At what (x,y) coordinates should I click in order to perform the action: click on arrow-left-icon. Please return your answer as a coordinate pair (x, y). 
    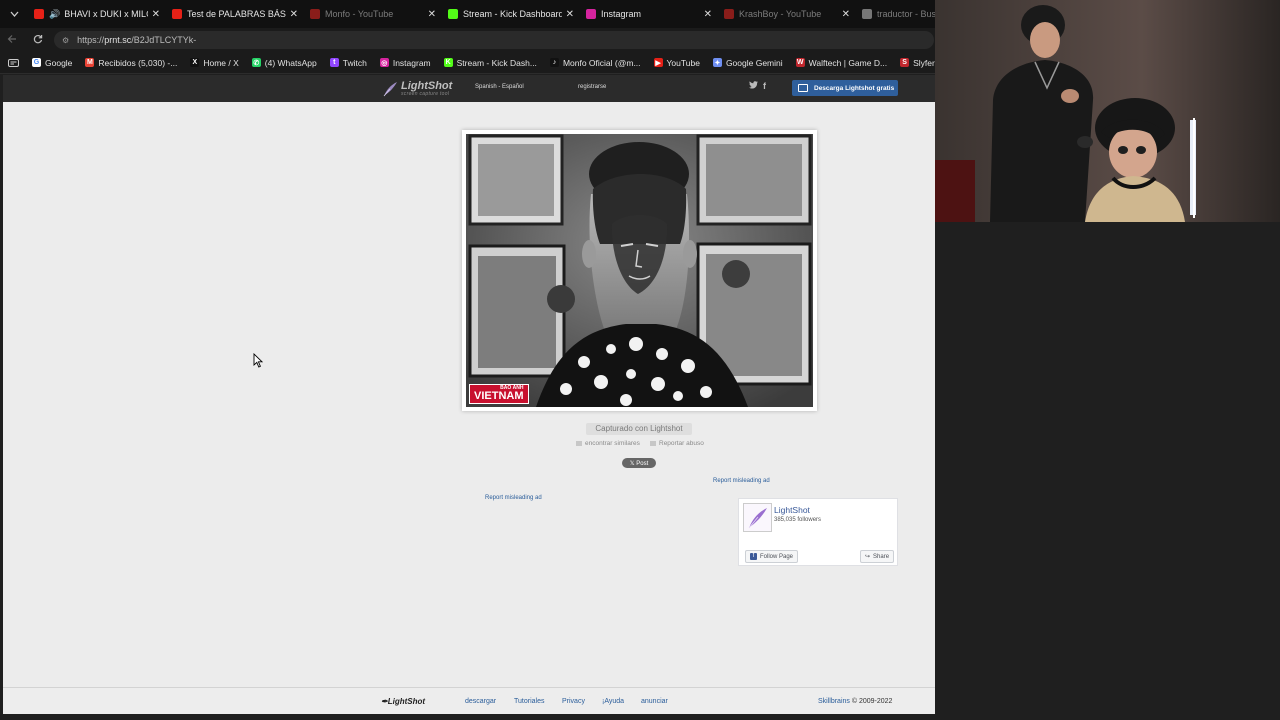
    Looking at the image, I should click on (11, 38).